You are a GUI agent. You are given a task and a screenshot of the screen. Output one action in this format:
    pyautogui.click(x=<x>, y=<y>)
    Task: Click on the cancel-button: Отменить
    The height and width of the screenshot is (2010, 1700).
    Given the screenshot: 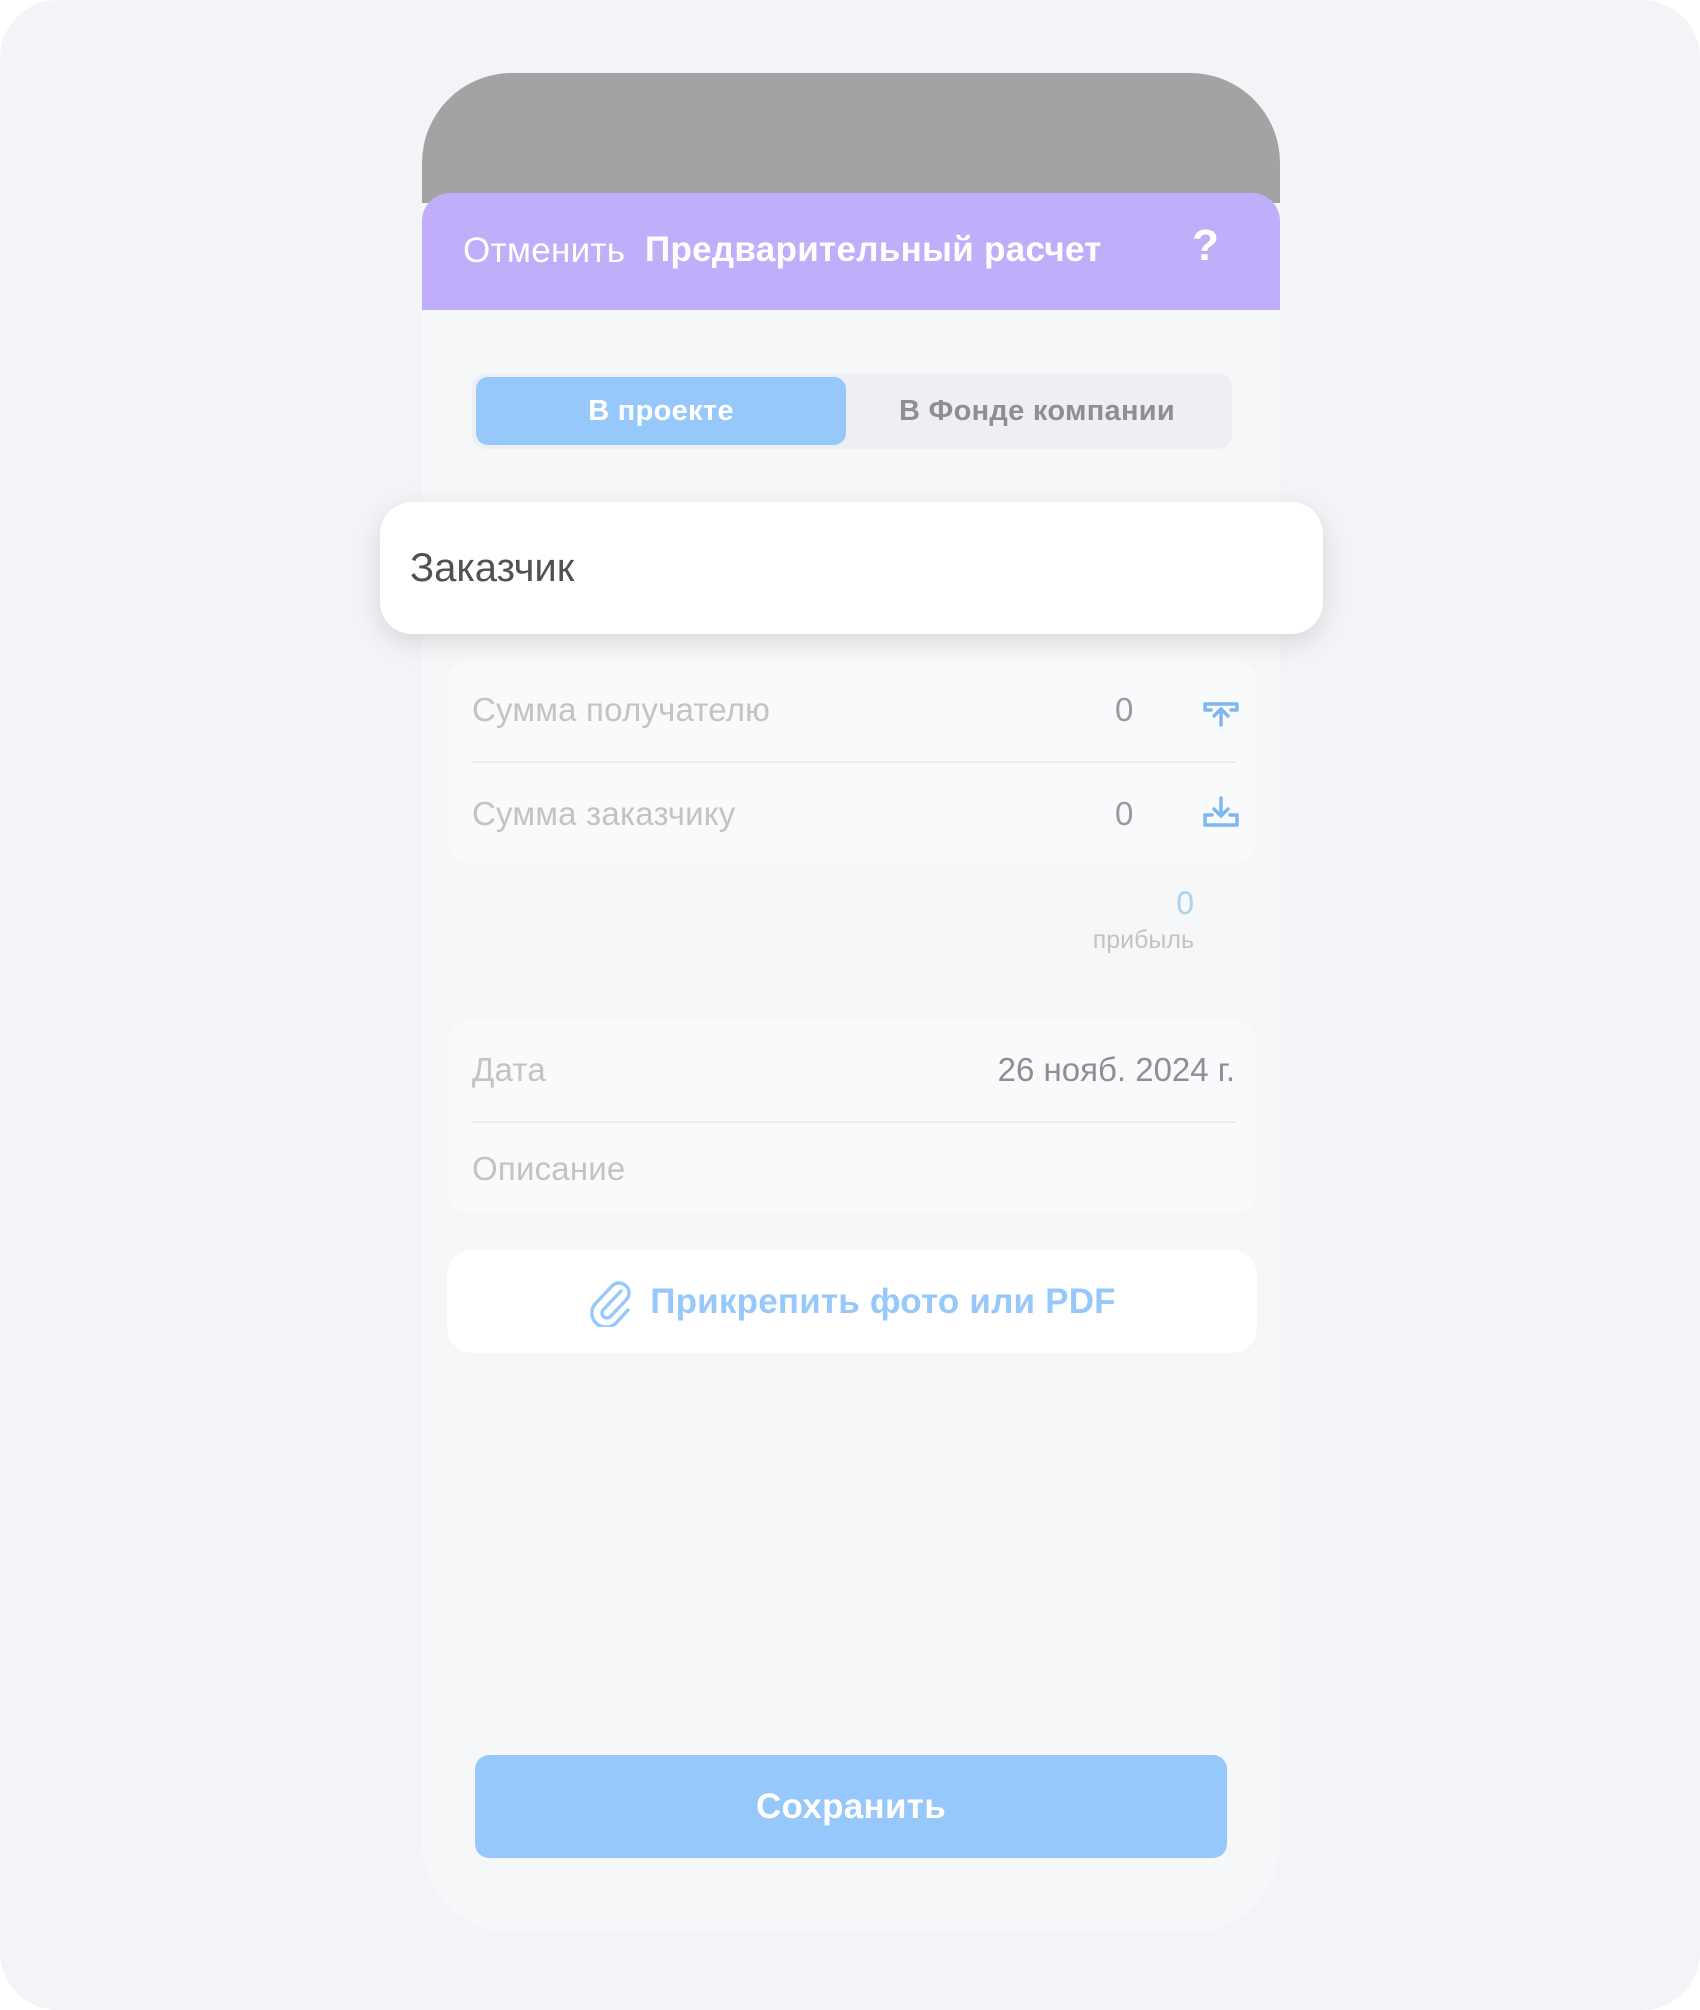 What is the action you would take?
    pyautogui.click(x=544, y=251)
    